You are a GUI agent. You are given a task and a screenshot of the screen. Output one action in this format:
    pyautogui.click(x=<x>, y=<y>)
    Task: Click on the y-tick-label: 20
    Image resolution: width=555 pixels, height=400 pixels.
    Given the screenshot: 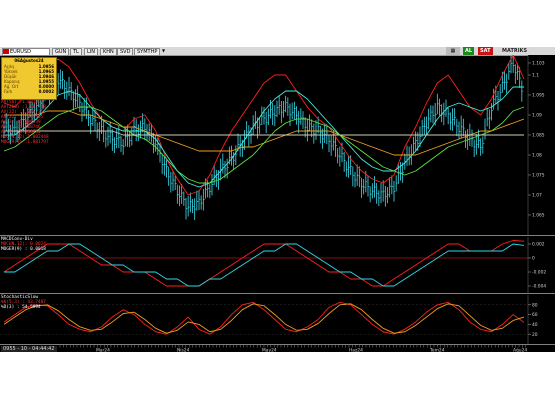 What is the action you would take?
    pyautogui.click(x=535, y=335)
    